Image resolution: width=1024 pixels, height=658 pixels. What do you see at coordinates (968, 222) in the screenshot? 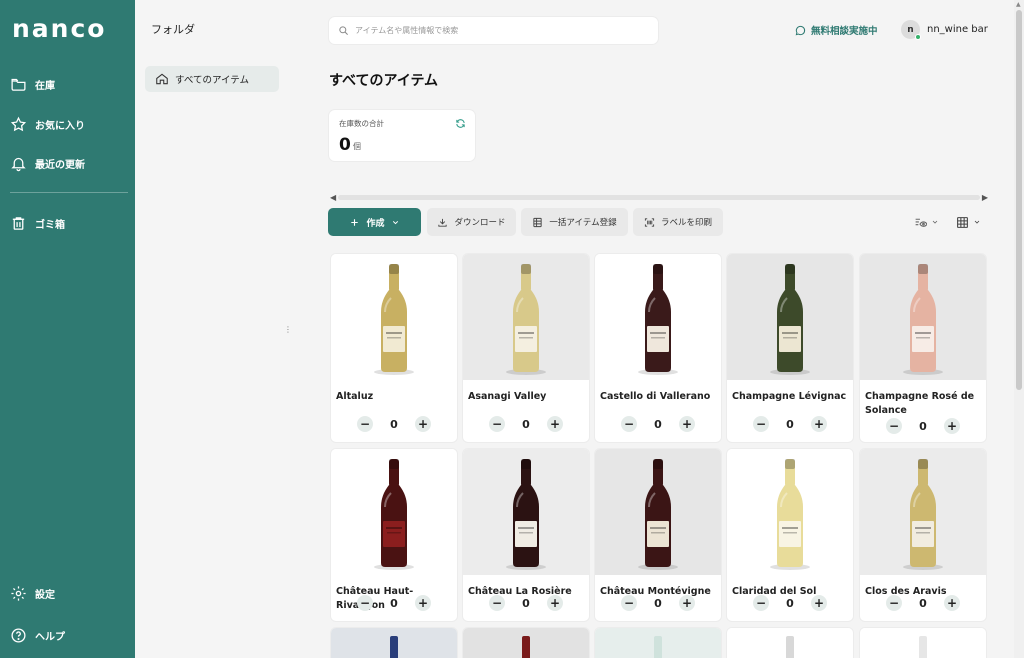
I see `view-mode-button` at bounding box center [968, 222].